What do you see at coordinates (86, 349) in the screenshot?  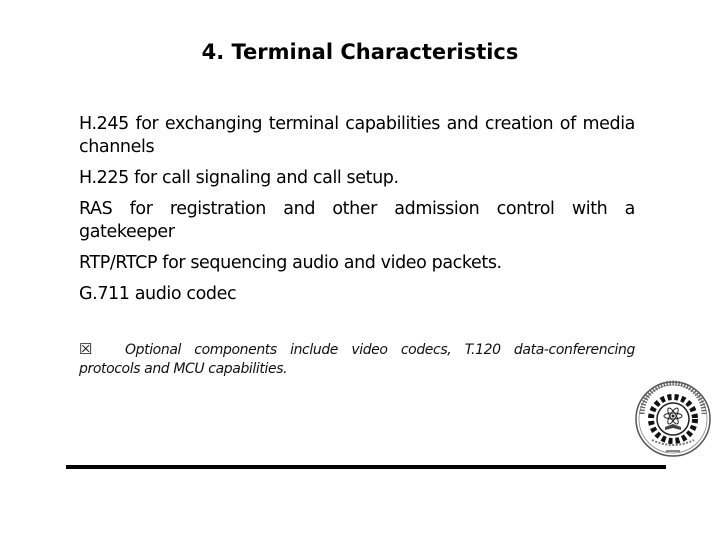 I see `checkbox-x-icon: ☒` at bounding box center [86, 349].